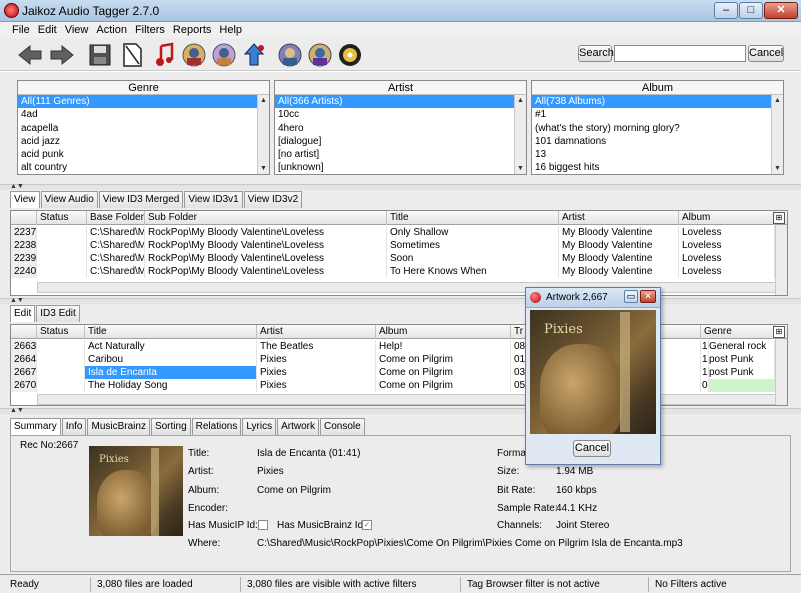 The image size is (801, 600). I want to click on back-arrow-icon, so click(30, 55).